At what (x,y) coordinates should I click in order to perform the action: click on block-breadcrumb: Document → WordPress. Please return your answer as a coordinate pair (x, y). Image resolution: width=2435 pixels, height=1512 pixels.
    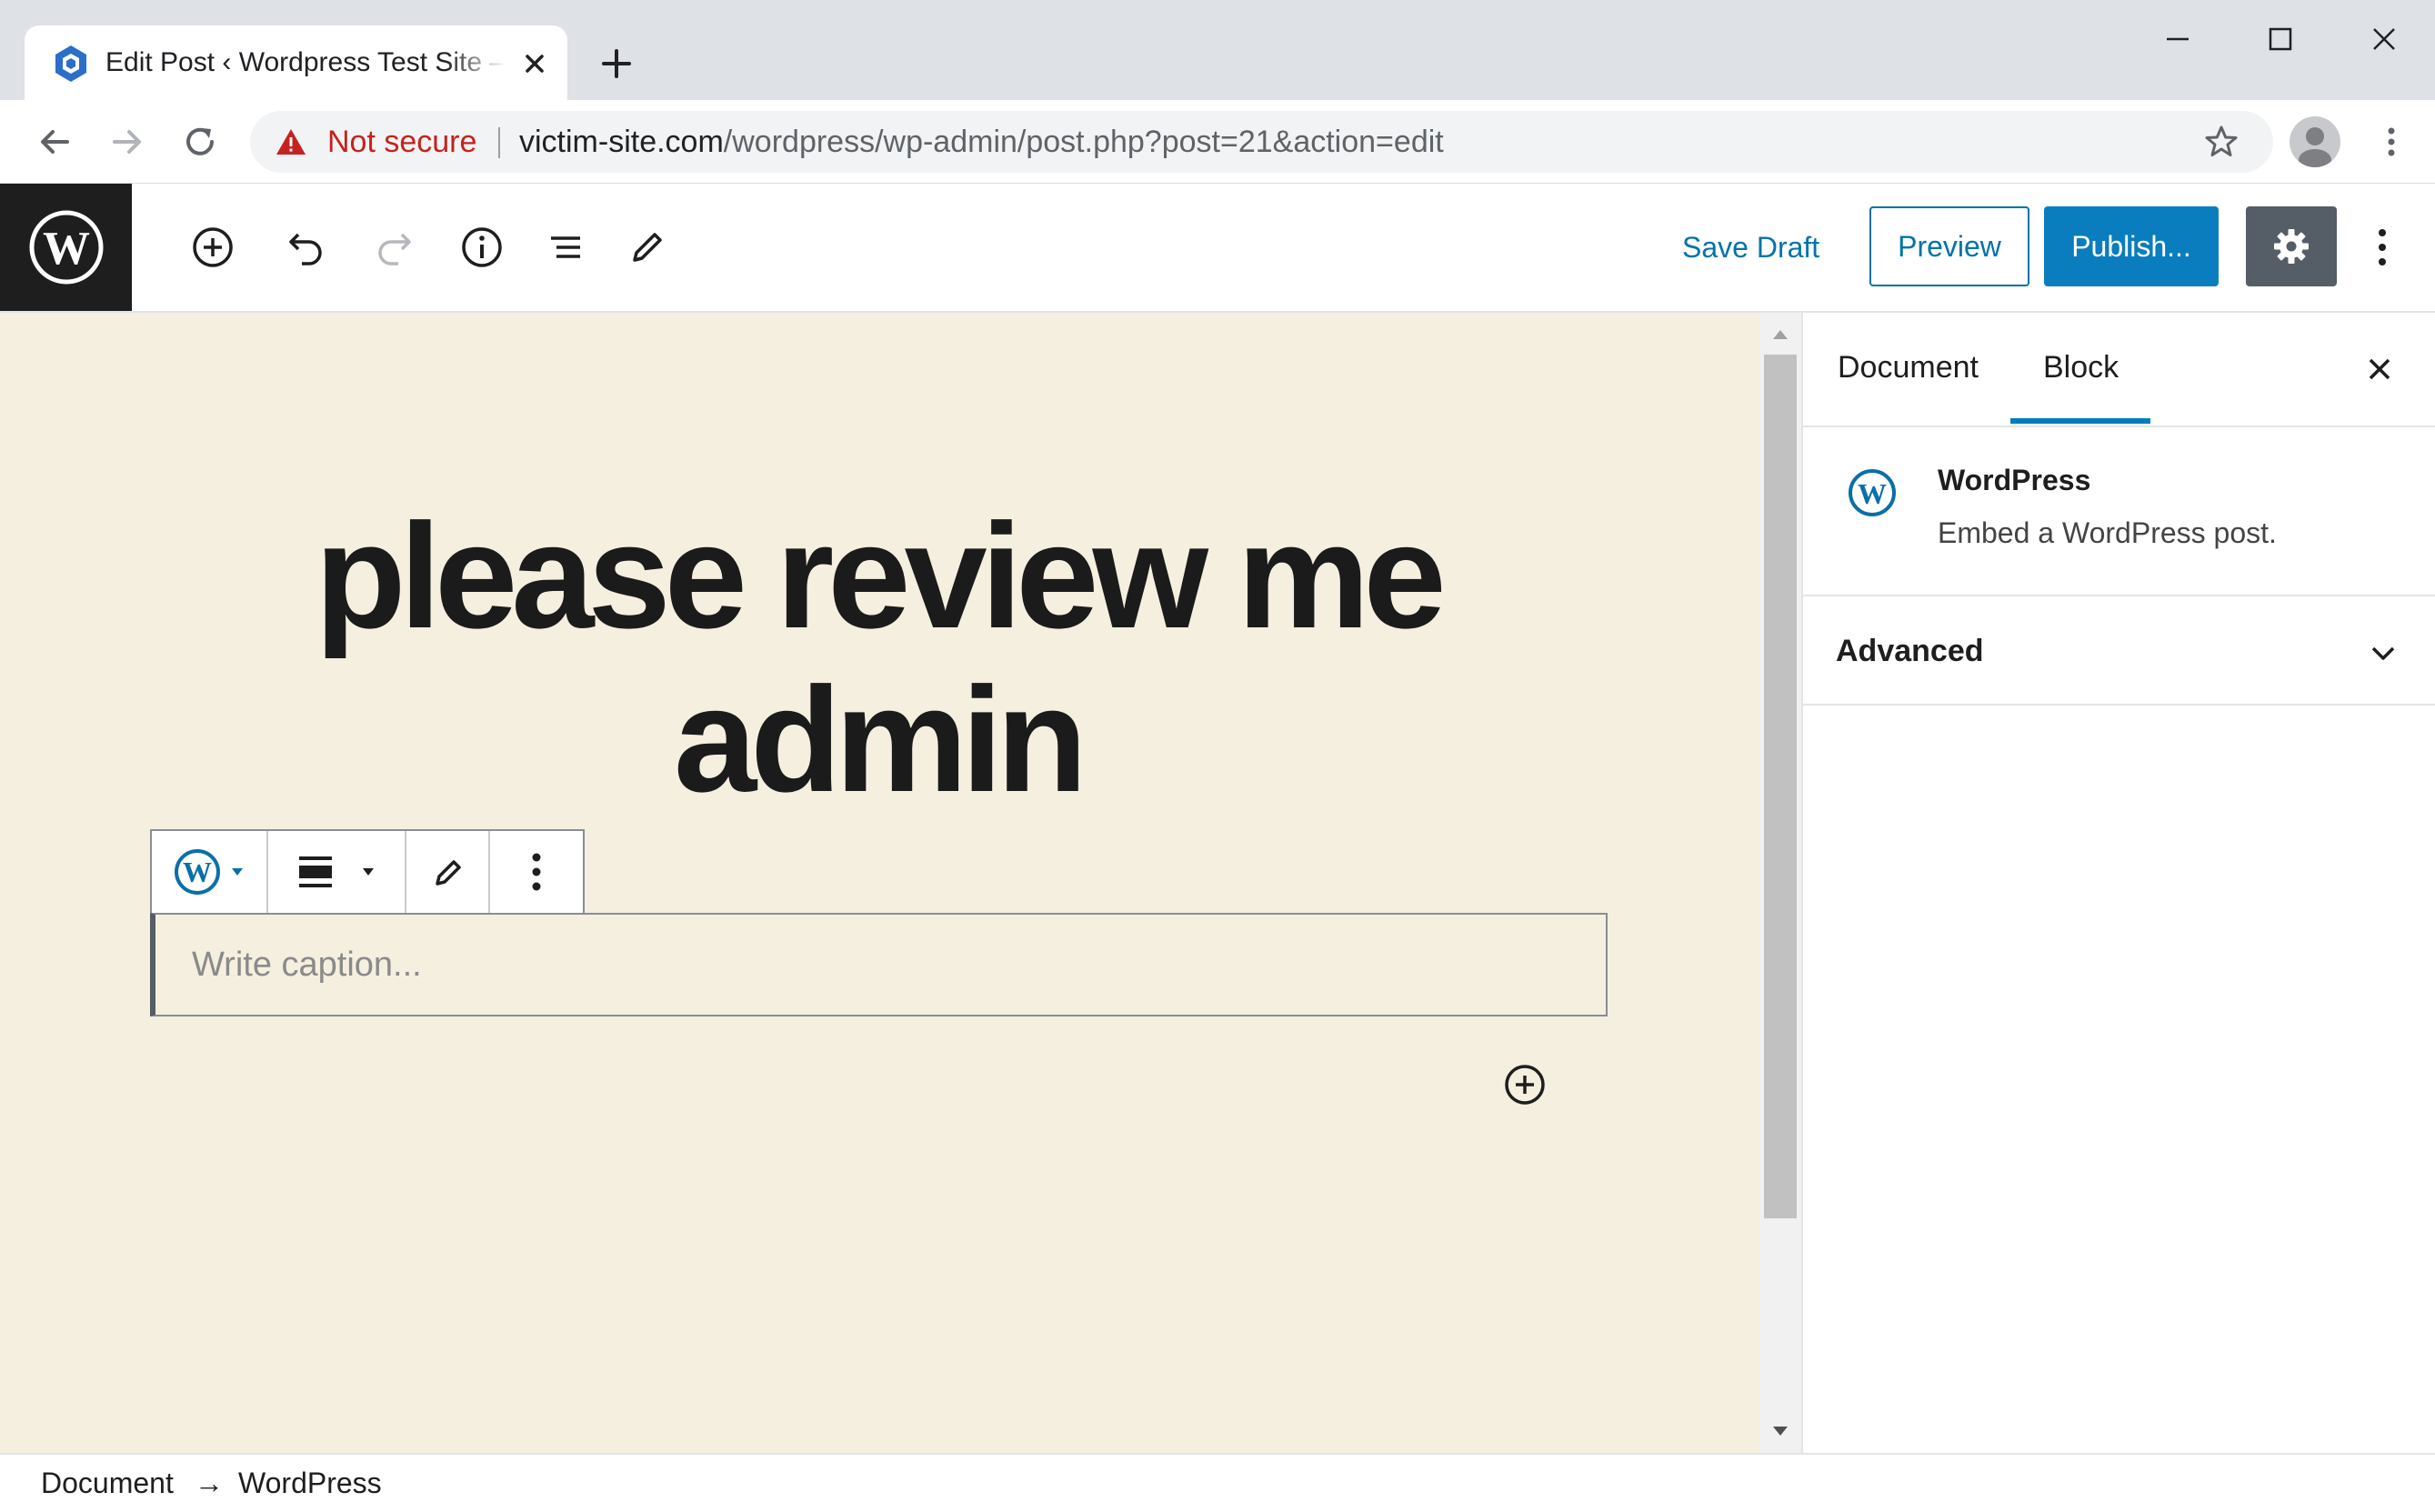
    Looking at the image, I should click on (1217, 1482).